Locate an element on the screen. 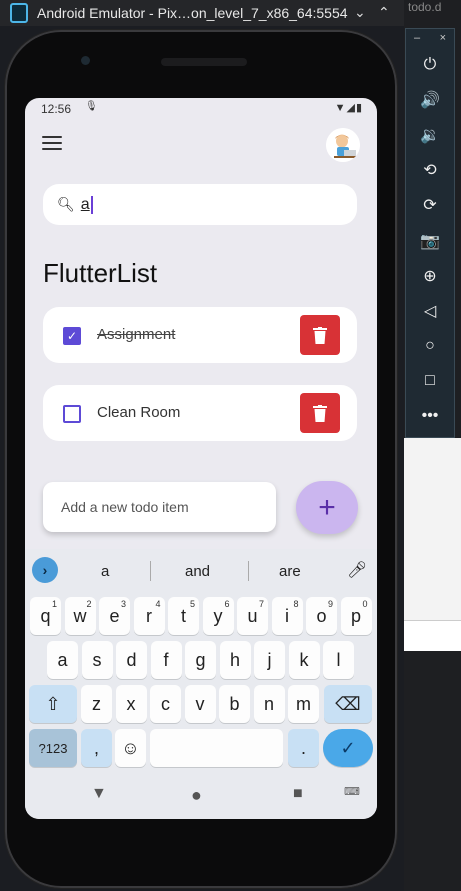 The width and height of the screenshot is (461, 891). chevron-up-icon: ⌃ is located at coordinates (384, 12).